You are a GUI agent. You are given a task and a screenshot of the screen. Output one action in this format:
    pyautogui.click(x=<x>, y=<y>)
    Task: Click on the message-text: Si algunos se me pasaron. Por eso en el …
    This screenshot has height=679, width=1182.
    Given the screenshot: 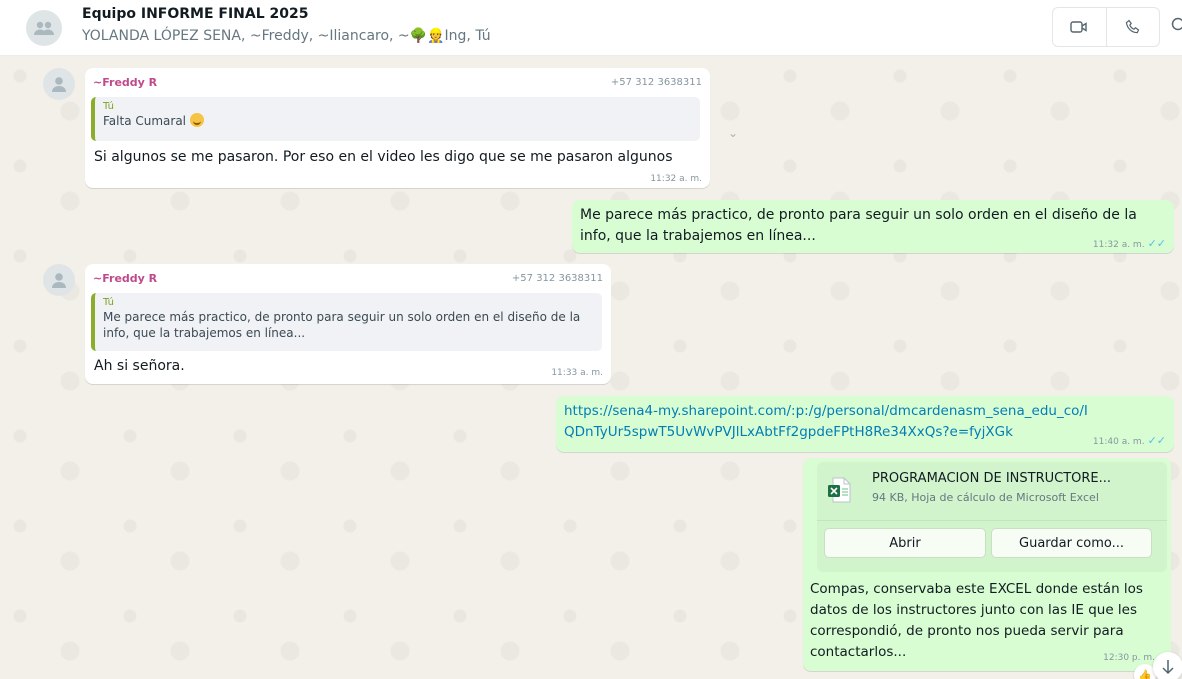 What is the action you would take?
    pyautogui.click(x=383, y=157)
    